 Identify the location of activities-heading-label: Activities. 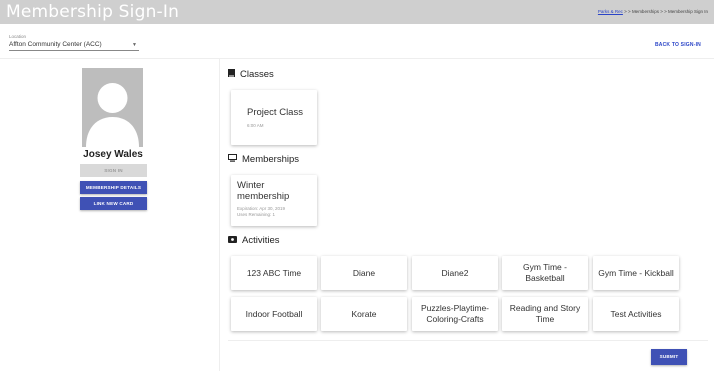
(261, 241).